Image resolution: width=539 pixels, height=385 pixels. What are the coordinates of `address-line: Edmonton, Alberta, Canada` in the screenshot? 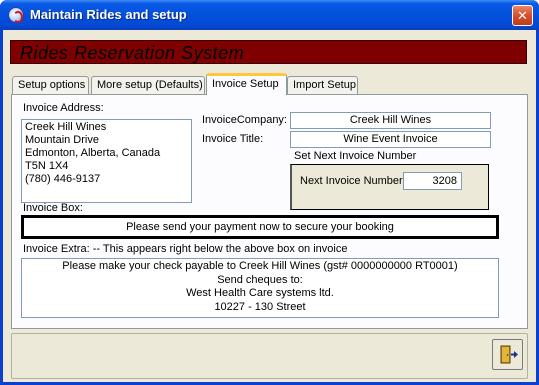 It's located at (93, 153).